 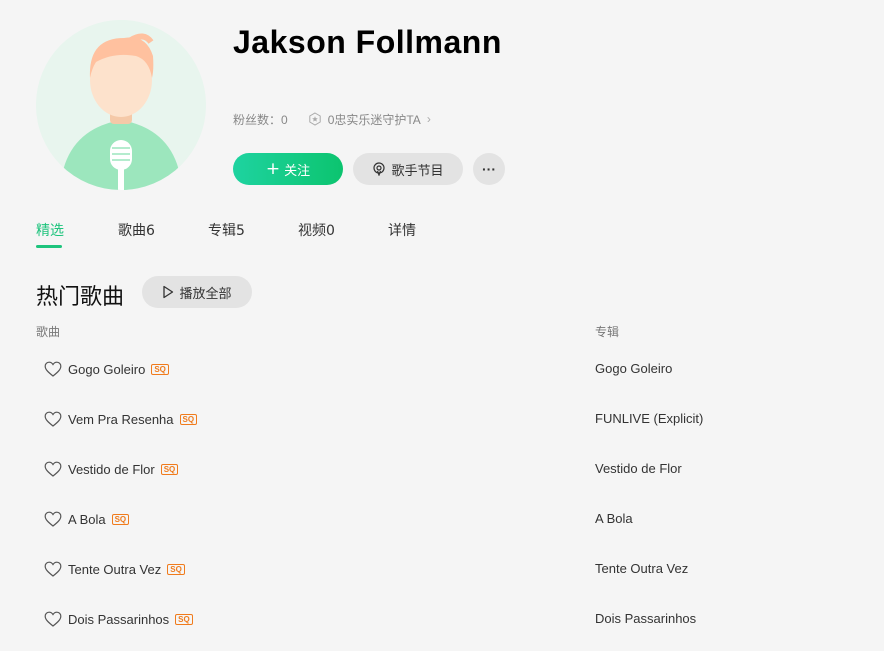 What do you see at coordinates (446, 584) in the screenshot?
I see `song-row: Tente Outra Vez SQ Tente Outra Vez` at bounding box center [446, 584].